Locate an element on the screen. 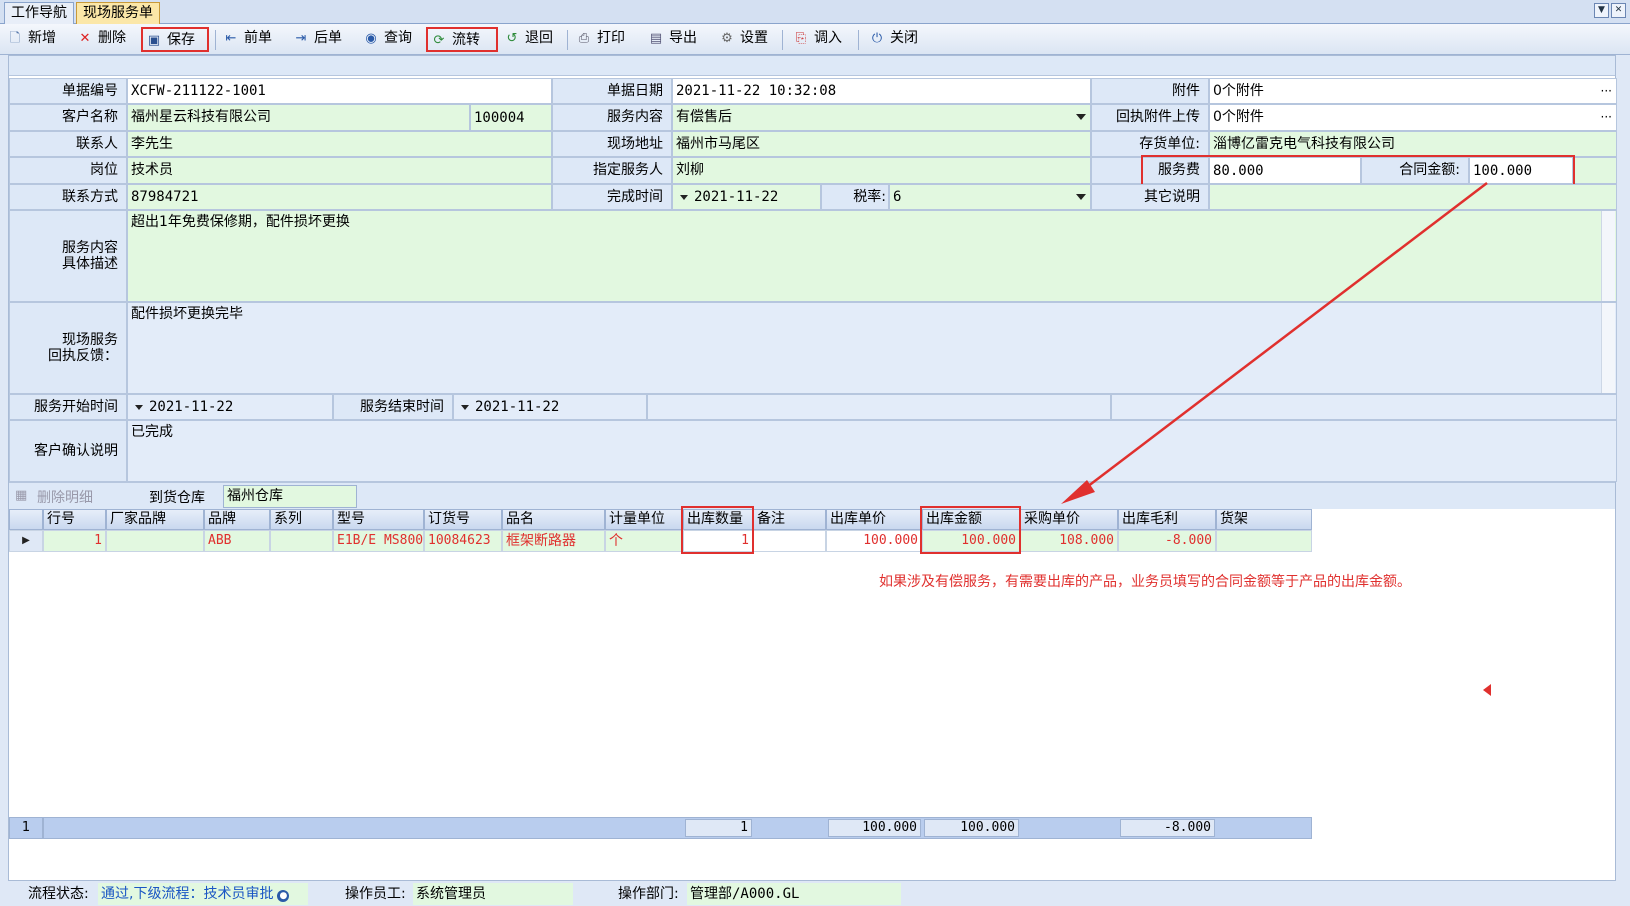 This screenshot has height=906, width=1630. delete-button: ✕ 删除 is located at coordinates (102, 39).